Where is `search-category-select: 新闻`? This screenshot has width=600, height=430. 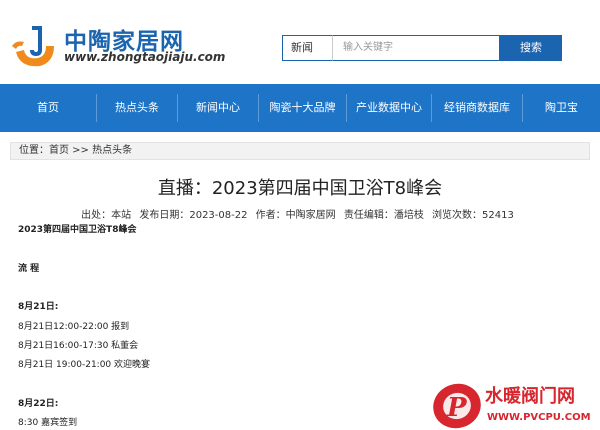 search-category-select: 新闻 is located at coordinates (307, 48).